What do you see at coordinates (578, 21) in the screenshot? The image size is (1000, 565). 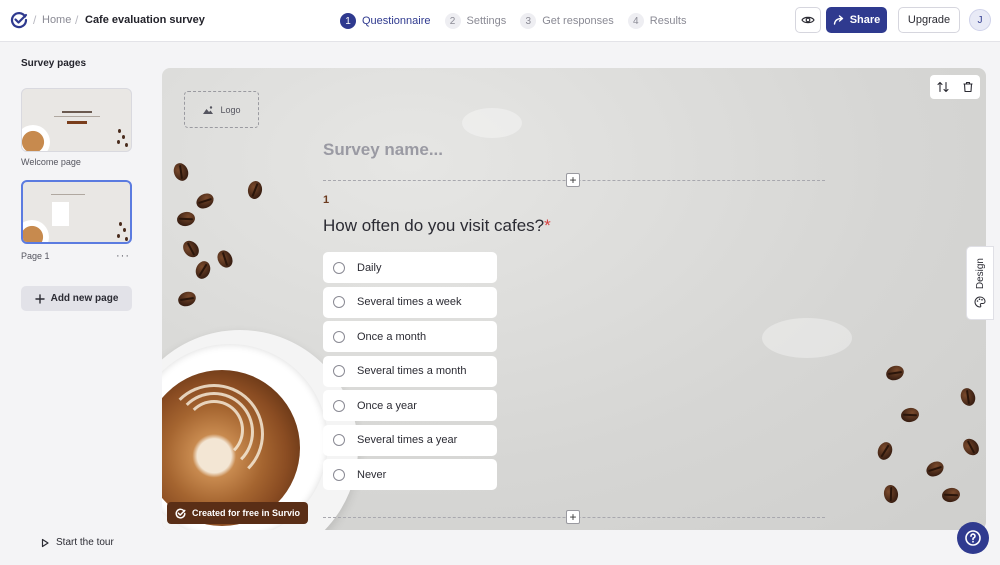 I see `step-label: Get responses` at bounding box center [578, 21].